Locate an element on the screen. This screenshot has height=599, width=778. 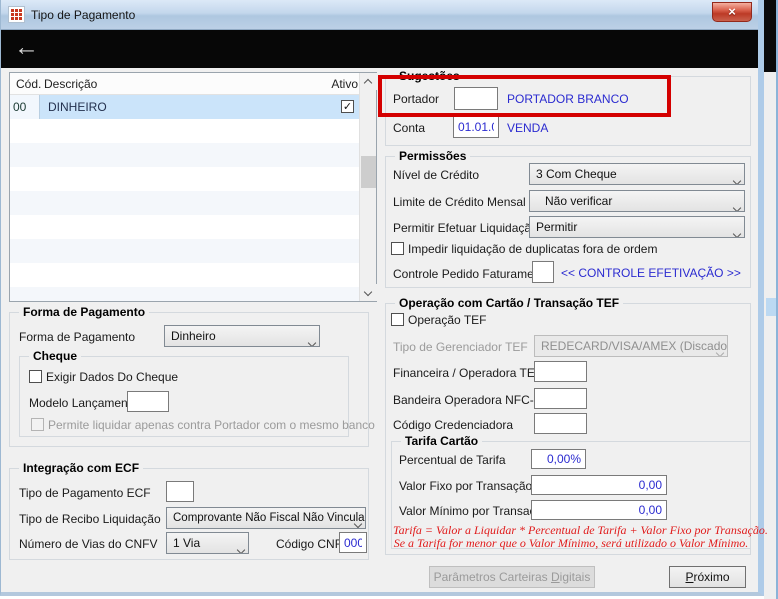
tipo-recibo-select: Comprovante Não Fiscal Não Vinculado is located at coordinates (266, 518).